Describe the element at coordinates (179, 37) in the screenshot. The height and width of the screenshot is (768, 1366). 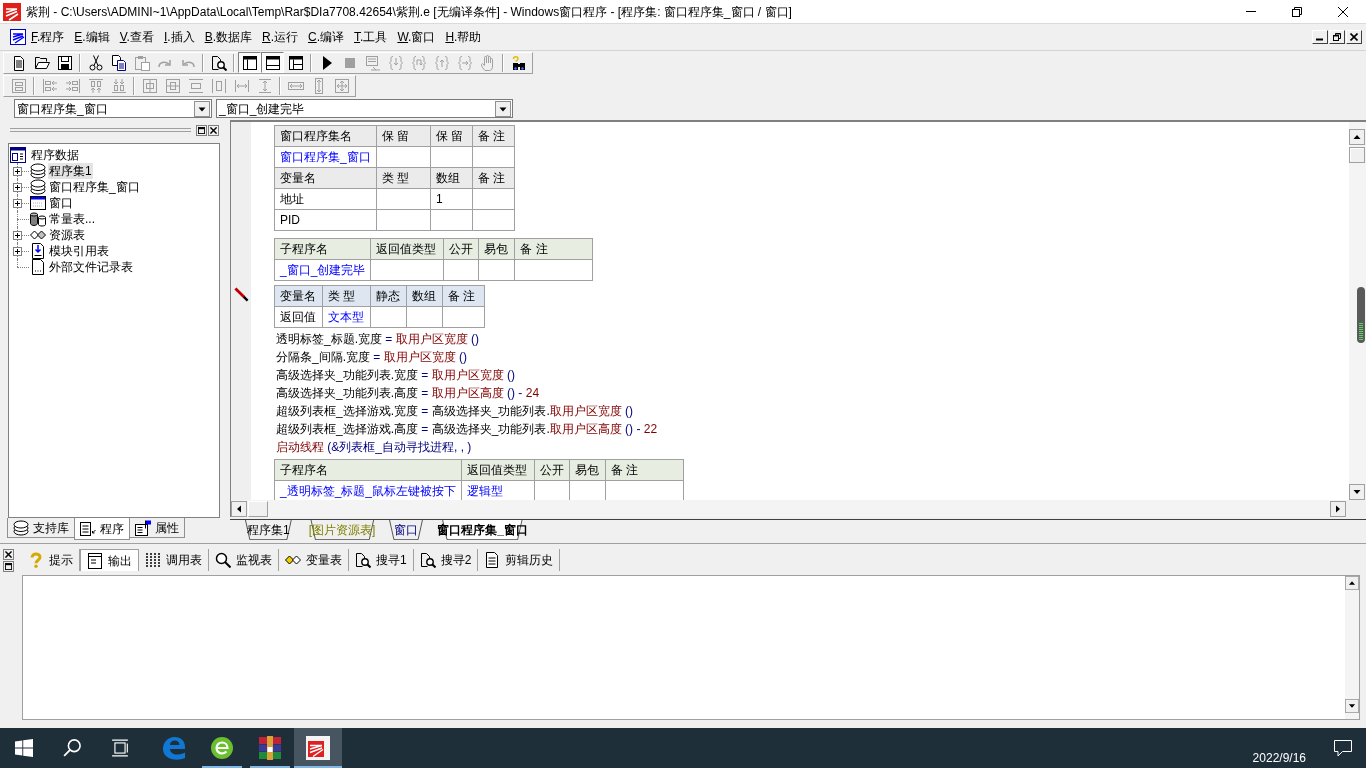
I see `menu-item: I.插入` at that location.